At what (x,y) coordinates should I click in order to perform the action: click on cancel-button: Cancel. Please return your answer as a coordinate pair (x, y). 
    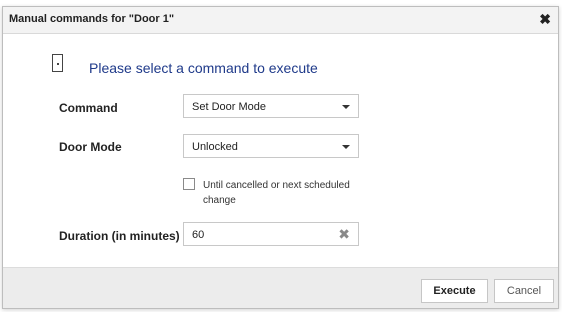
    Looking at the image, I should click on (524, 291).